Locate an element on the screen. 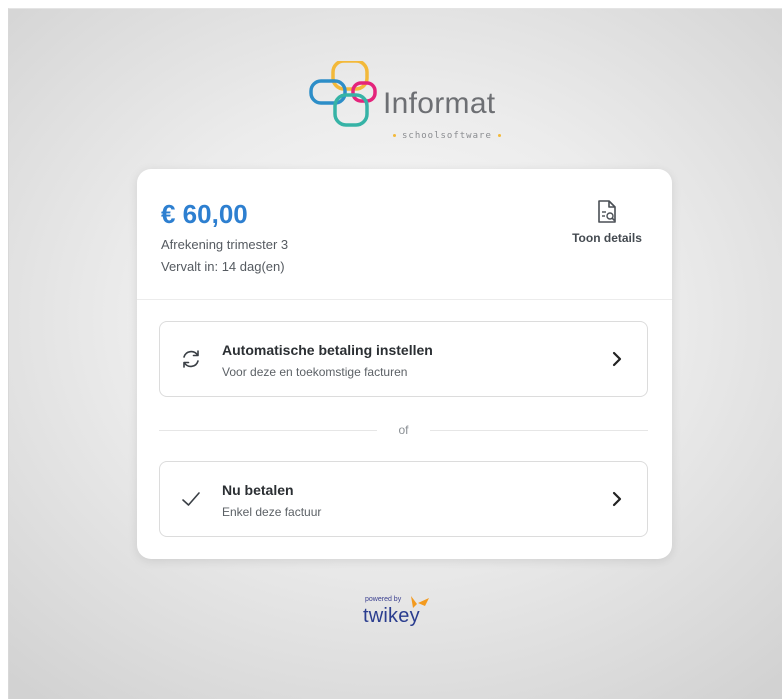 Image resolution: width=782 pixels, height=699 pixels. separator-line-right is located at coordinates (539, 430).